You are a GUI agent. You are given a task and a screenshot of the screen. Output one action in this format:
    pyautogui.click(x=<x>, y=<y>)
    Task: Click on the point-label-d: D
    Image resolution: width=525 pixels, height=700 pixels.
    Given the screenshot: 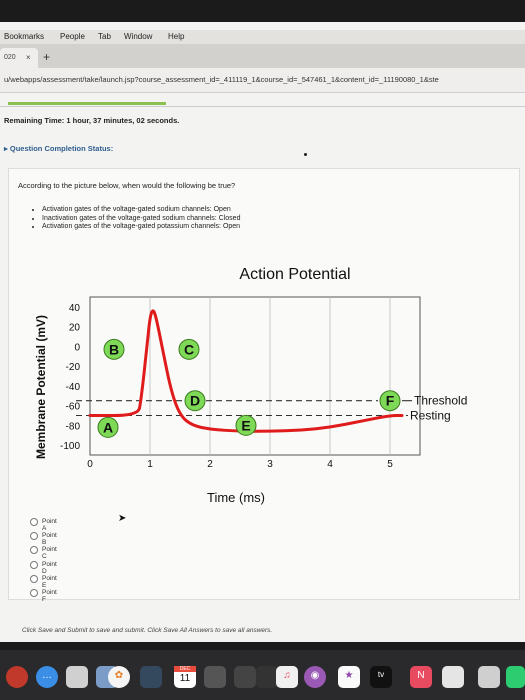 What is the action you would take?
    pyautogui.click(x=195, y=401)
    